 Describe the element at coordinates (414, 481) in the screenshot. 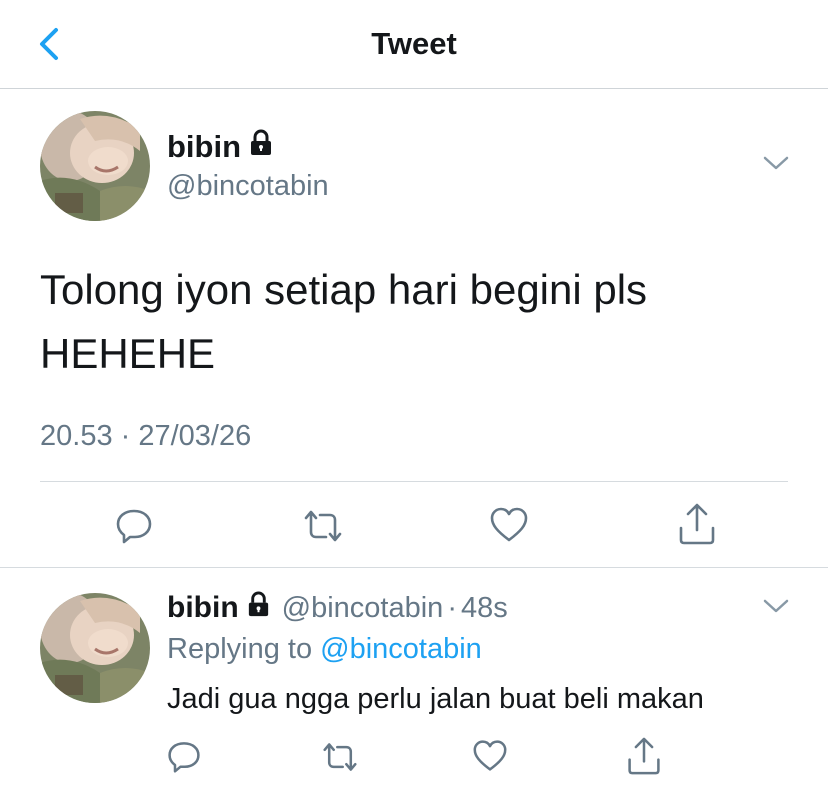

I see `divider` at that location.